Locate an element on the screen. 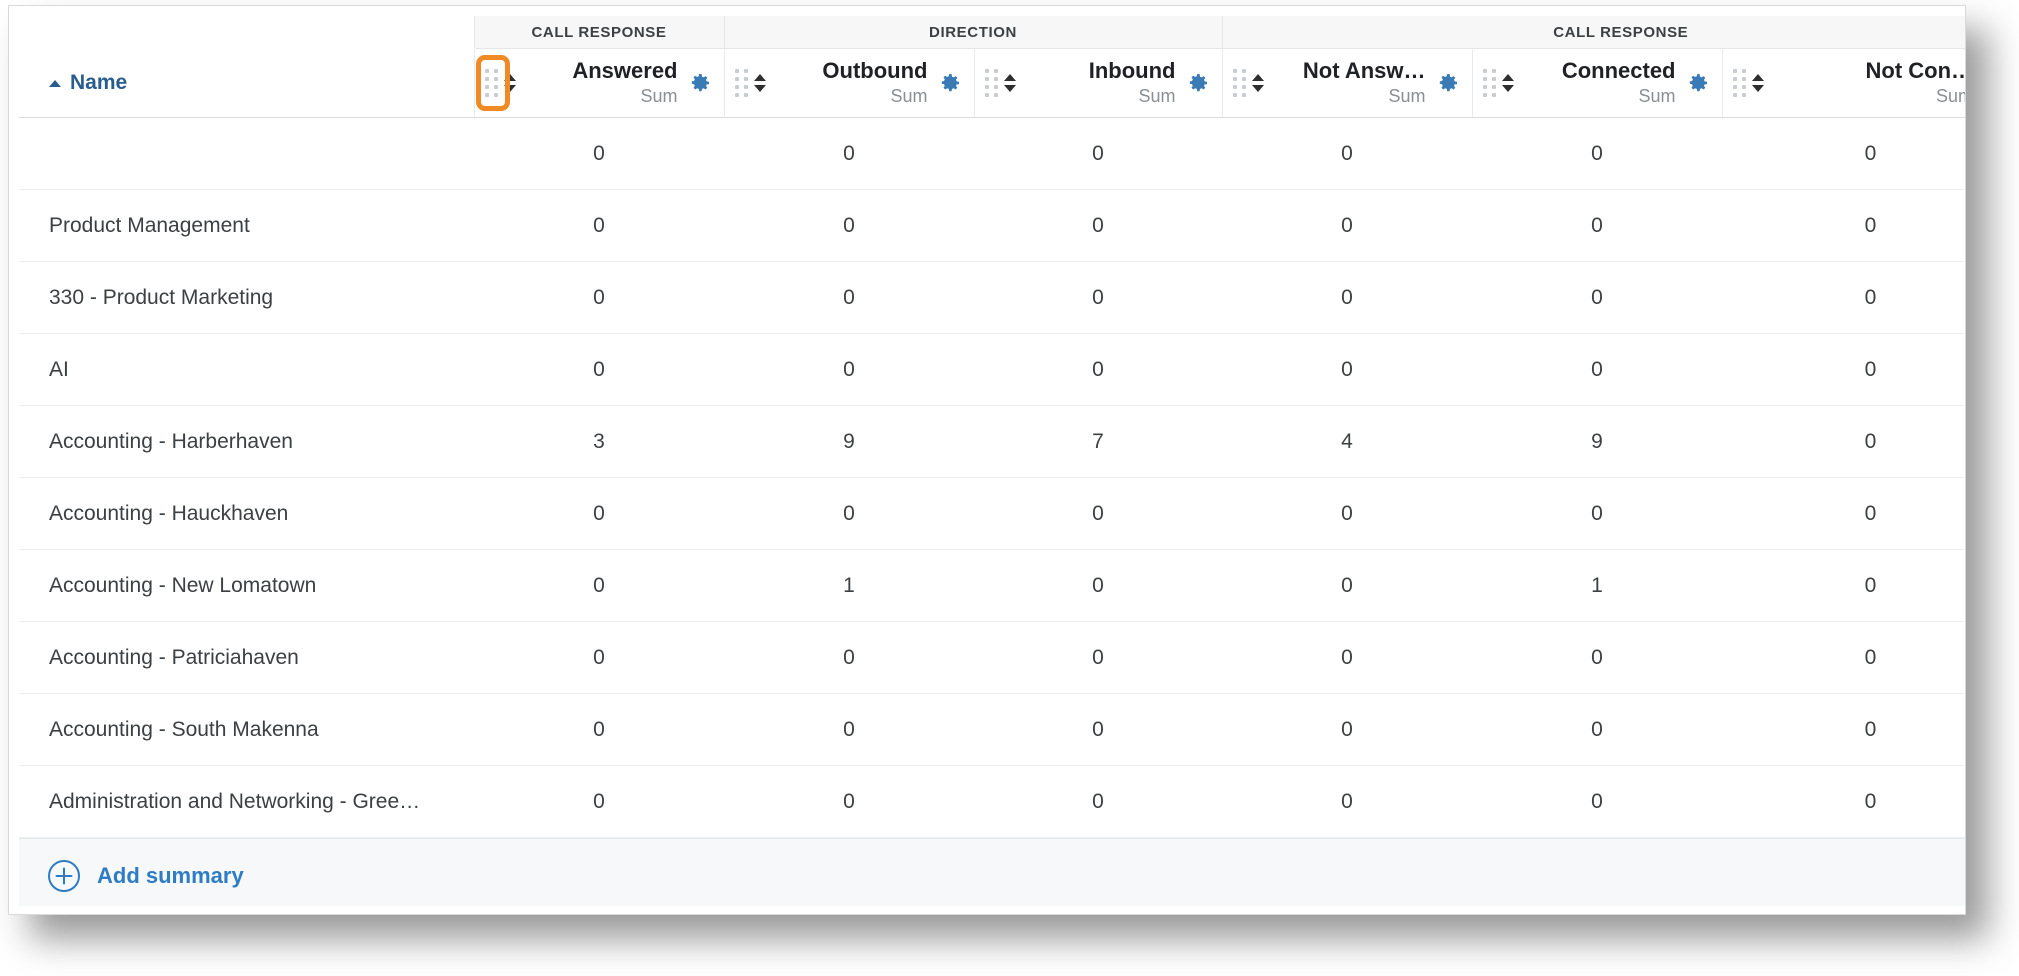  table-row: Accounting - New Lomatown 0 1 0 0 1 0 is located at coordinates (992, 585).